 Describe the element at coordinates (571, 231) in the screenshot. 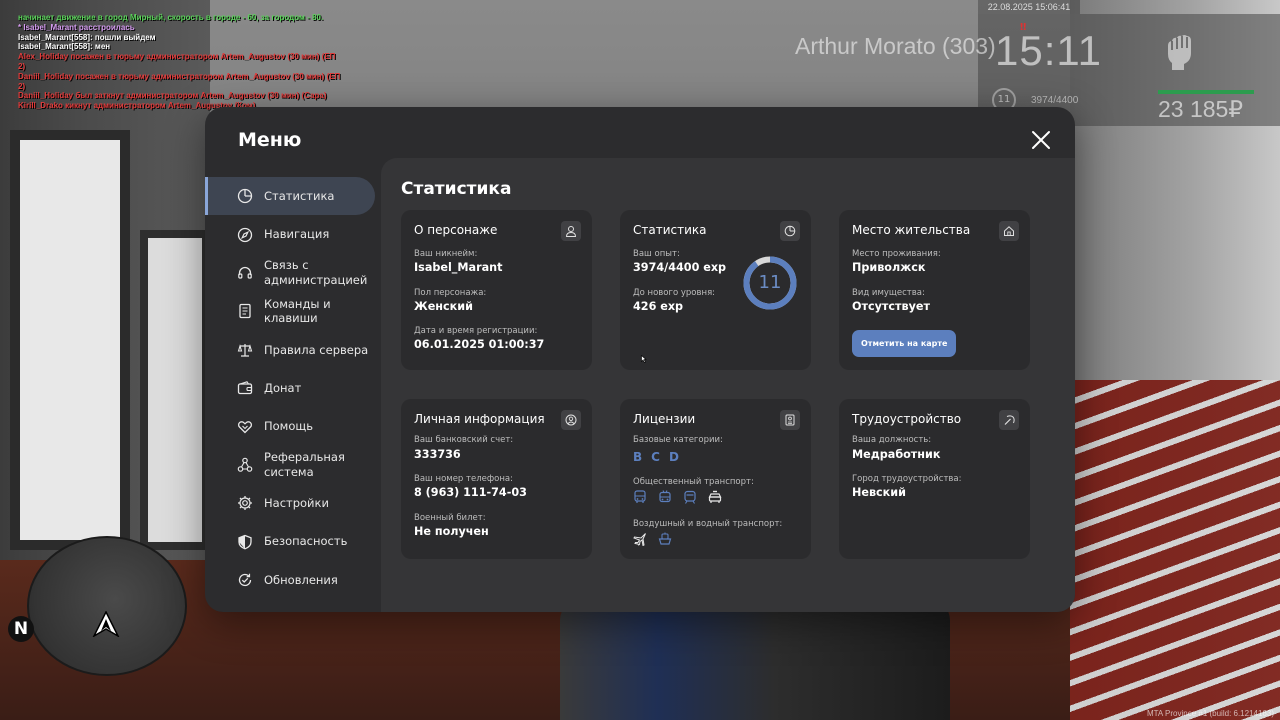

I see `user-icon` at that location.